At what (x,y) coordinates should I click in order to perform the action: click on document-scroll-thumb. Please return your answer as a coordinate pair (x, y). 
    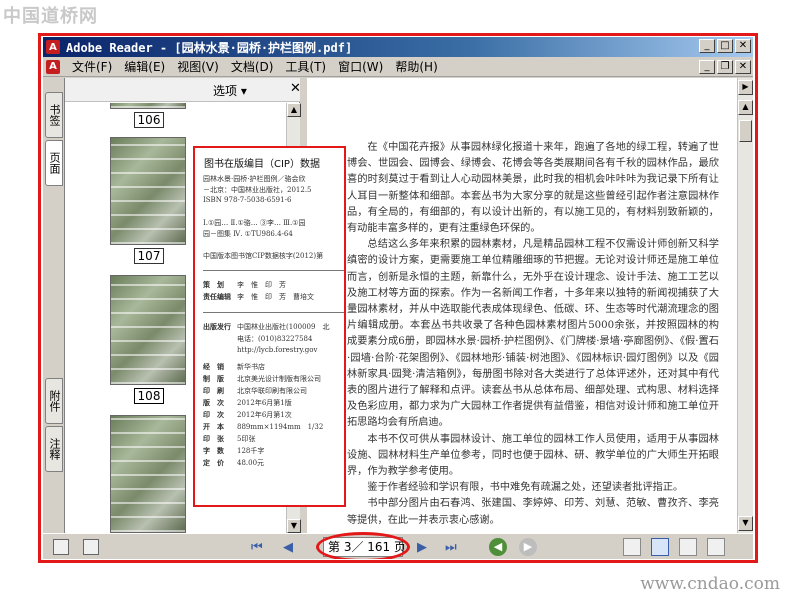
    Looking at the image, I should click on (745, 131).